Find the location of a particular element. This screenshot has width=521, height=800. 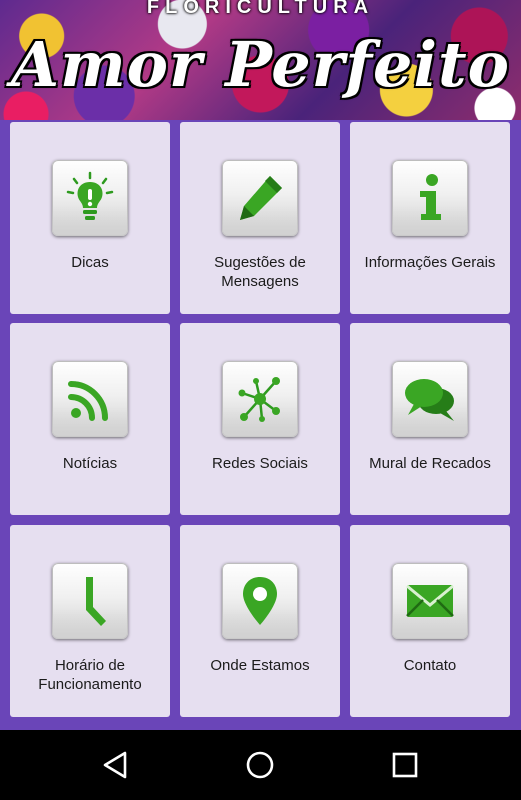

back-icon is located at coordinates (116, 765).